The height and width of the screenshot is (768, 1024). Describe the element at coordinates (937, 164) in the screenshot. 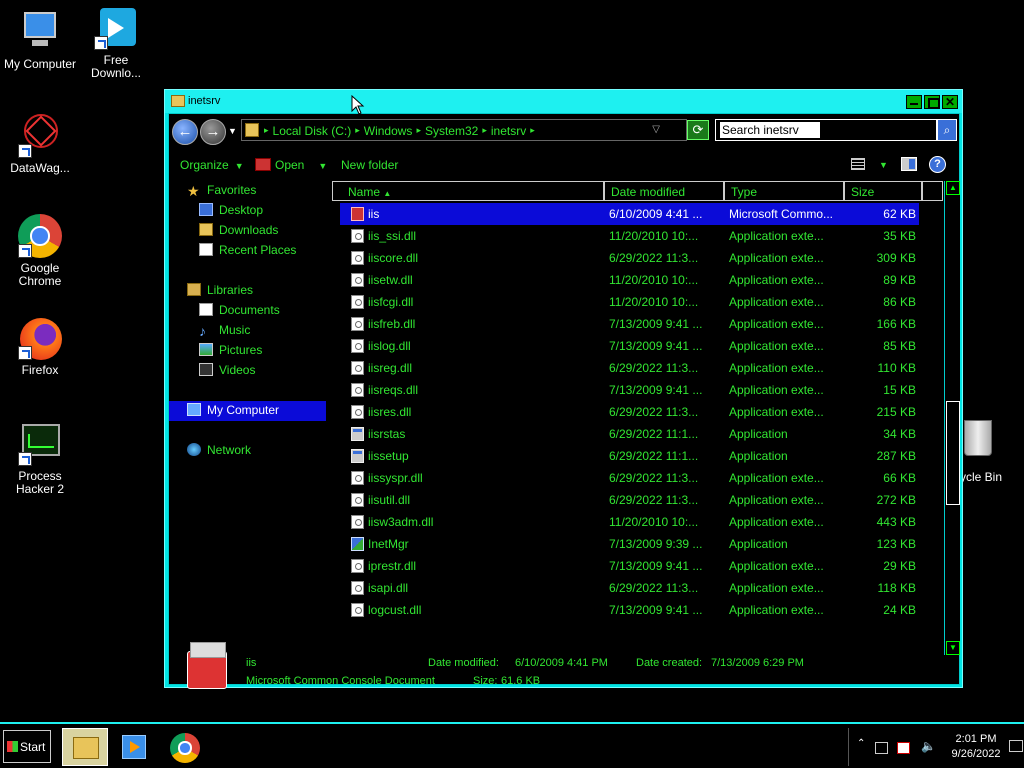

I see `help-button: ?` at that location.